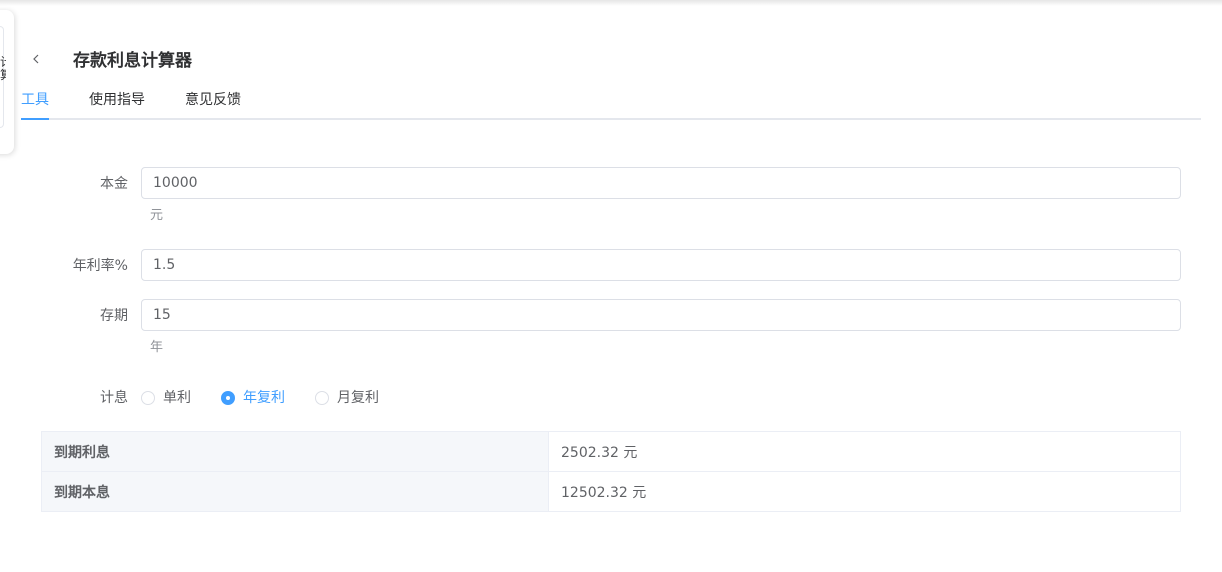  Describe the element at coordinates (213, 103) in the screenshot. I see `tab-feedback: 意见反馈` at that location.